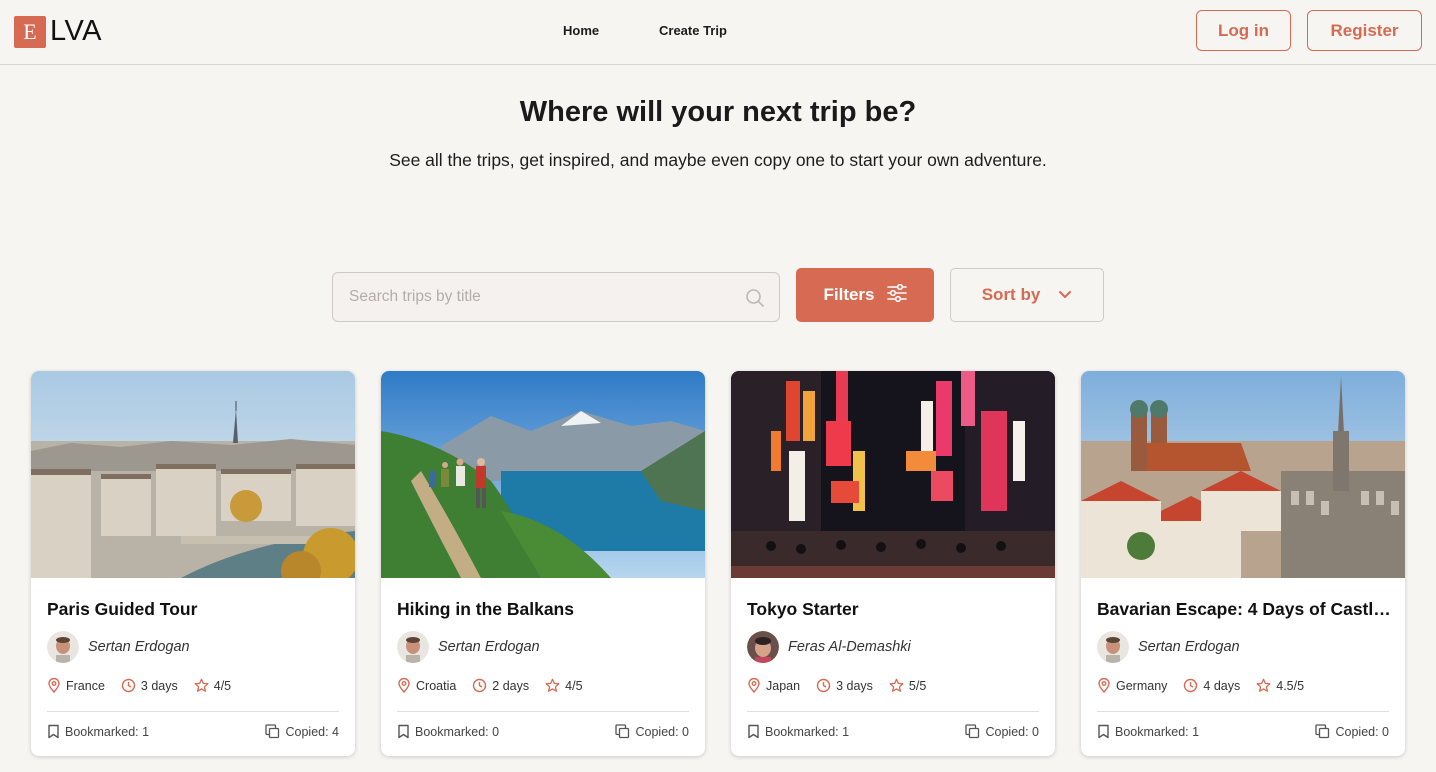 Image resolution: width=1436 pixels, height=772 pixels. I want to click on trip-country: Croatia, so click(436, 685).